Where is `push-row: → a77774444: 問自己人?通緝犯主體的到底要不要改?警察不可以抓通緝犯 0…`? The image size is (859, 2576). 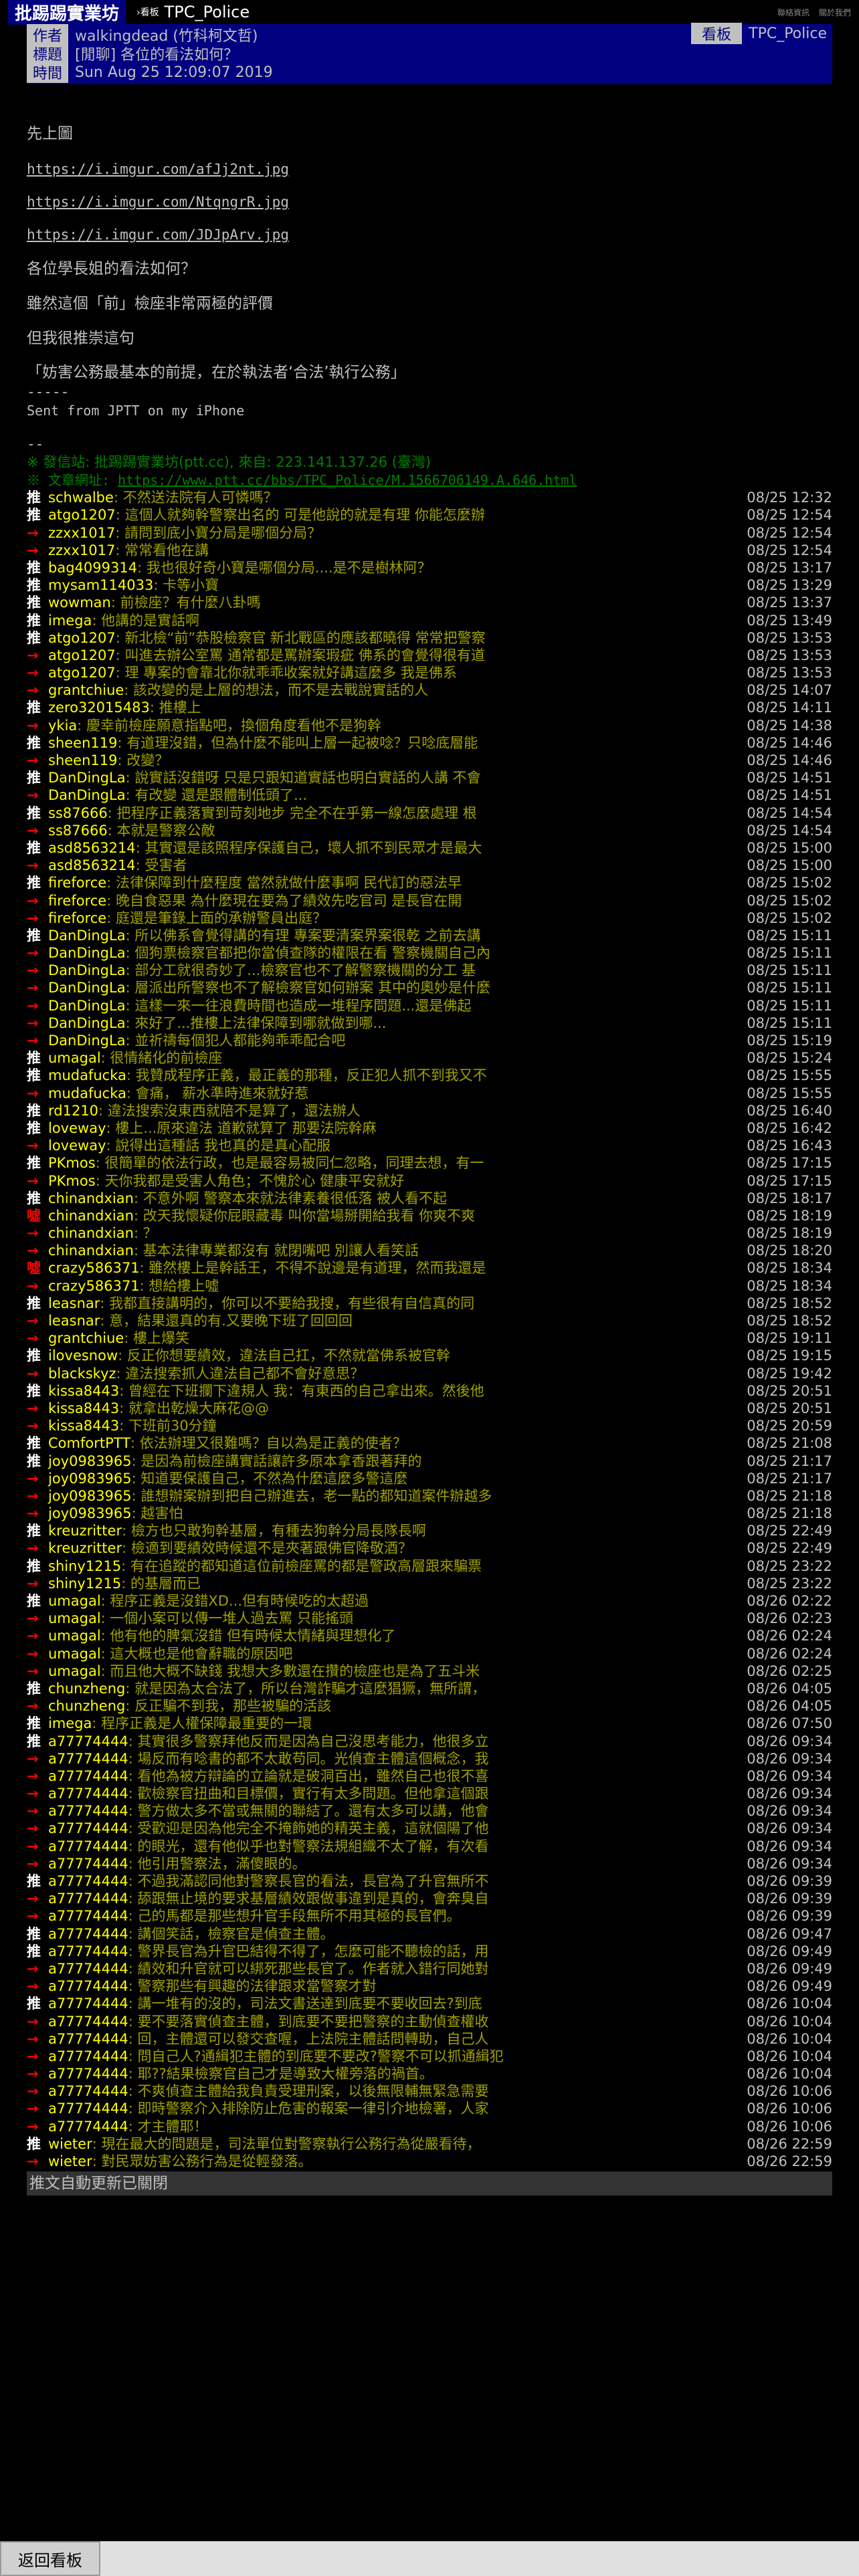
push-row: → a77774444: 問自己人?通緝犯主體的到底要不要改?警察不可以抓通緝犯 0… is located at coordinates (429, 2056).